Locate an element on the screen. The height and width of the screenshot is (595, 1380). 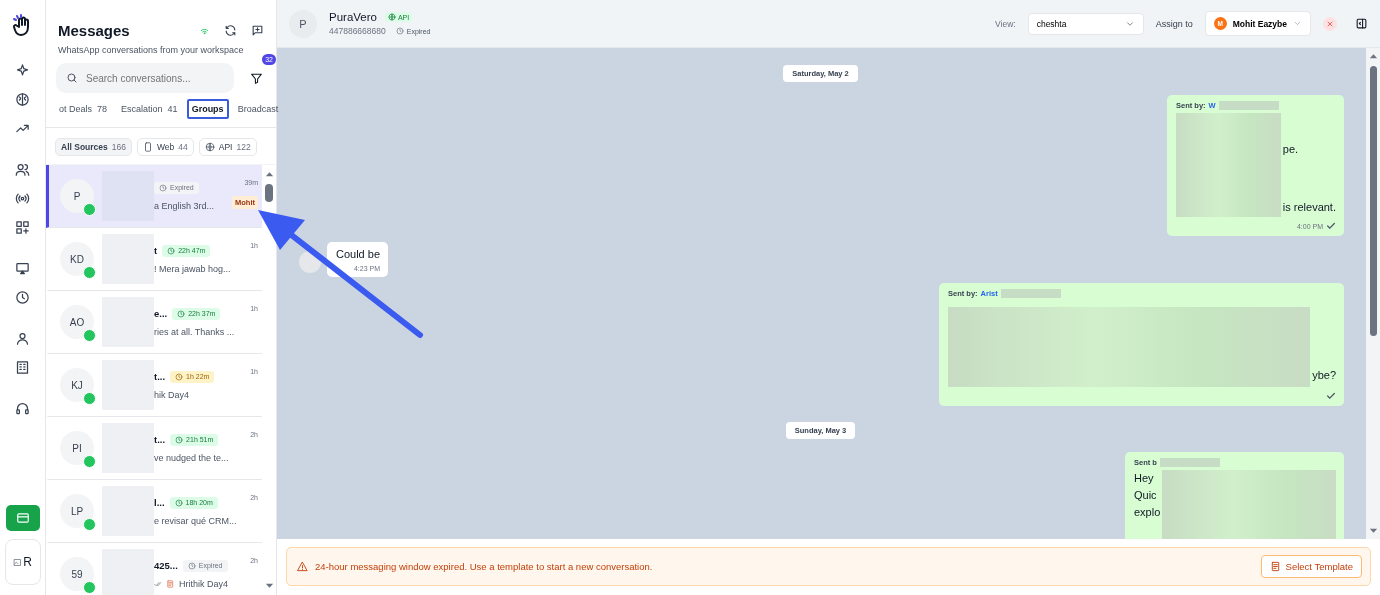
building-icon is located at coordinates (22, 367).